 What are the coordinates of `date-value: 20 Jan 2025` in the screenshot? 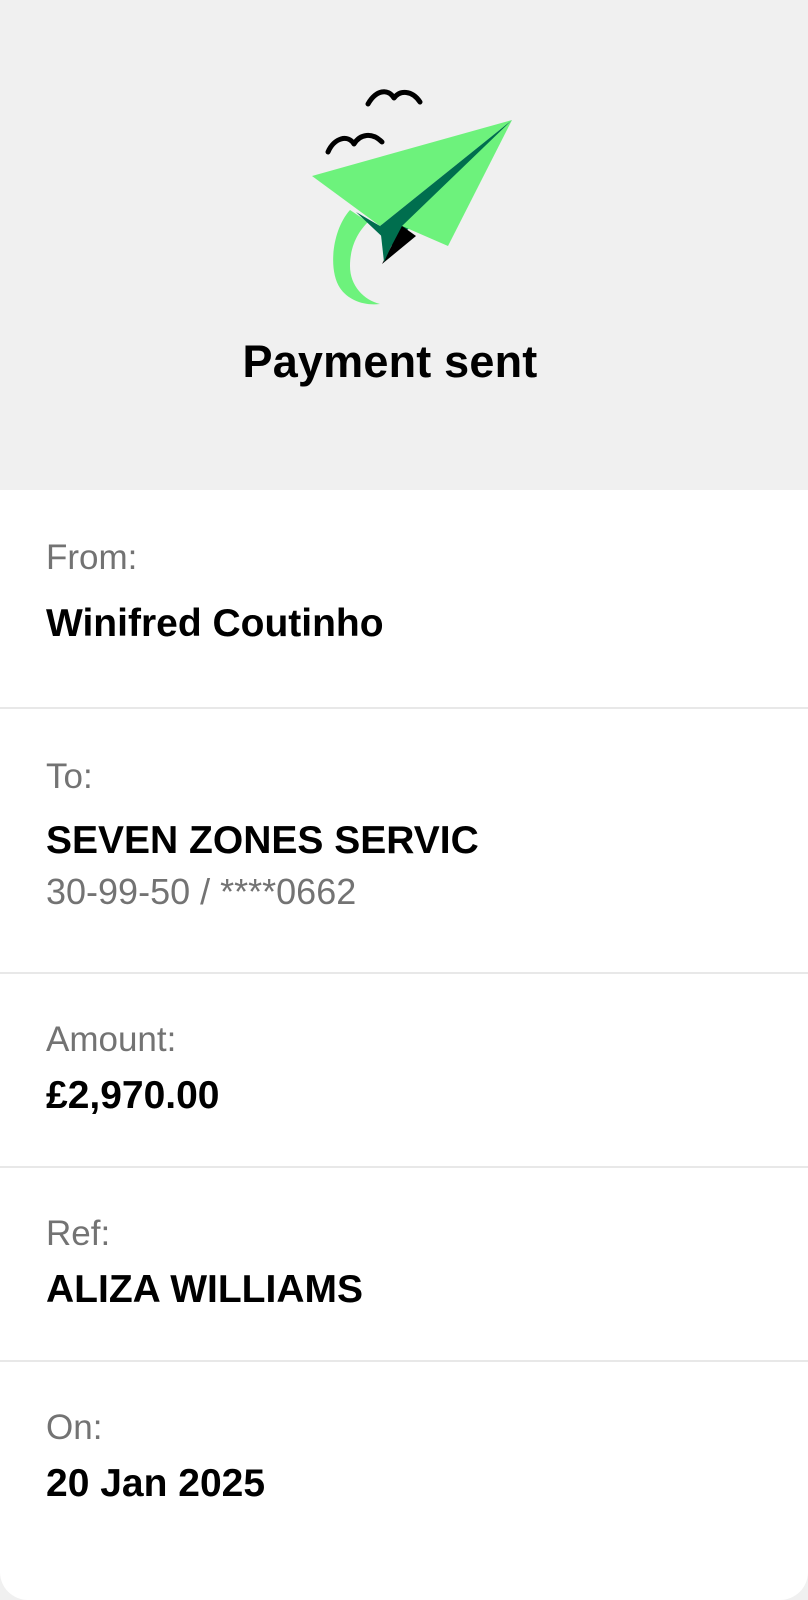 It's located at (156, 1483).